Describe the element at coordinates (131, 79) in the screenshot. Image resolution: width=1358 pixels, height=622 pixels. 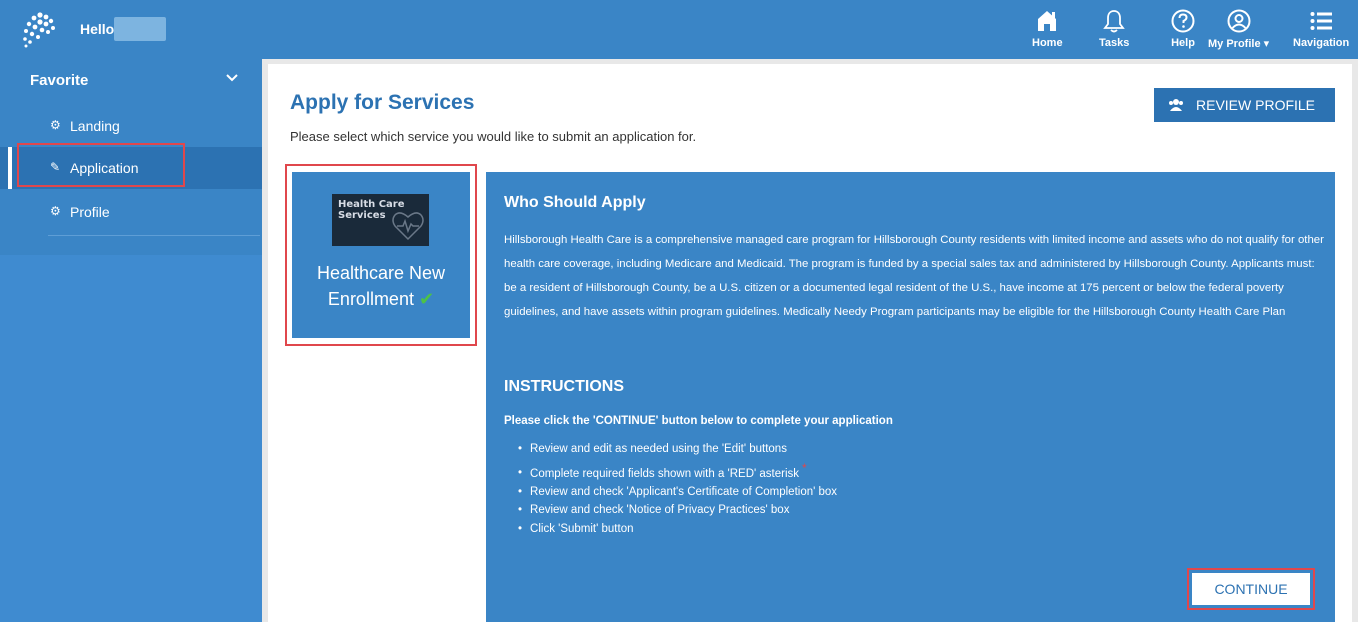
I see `sidebar-section-favorite: Favorite` at that location.